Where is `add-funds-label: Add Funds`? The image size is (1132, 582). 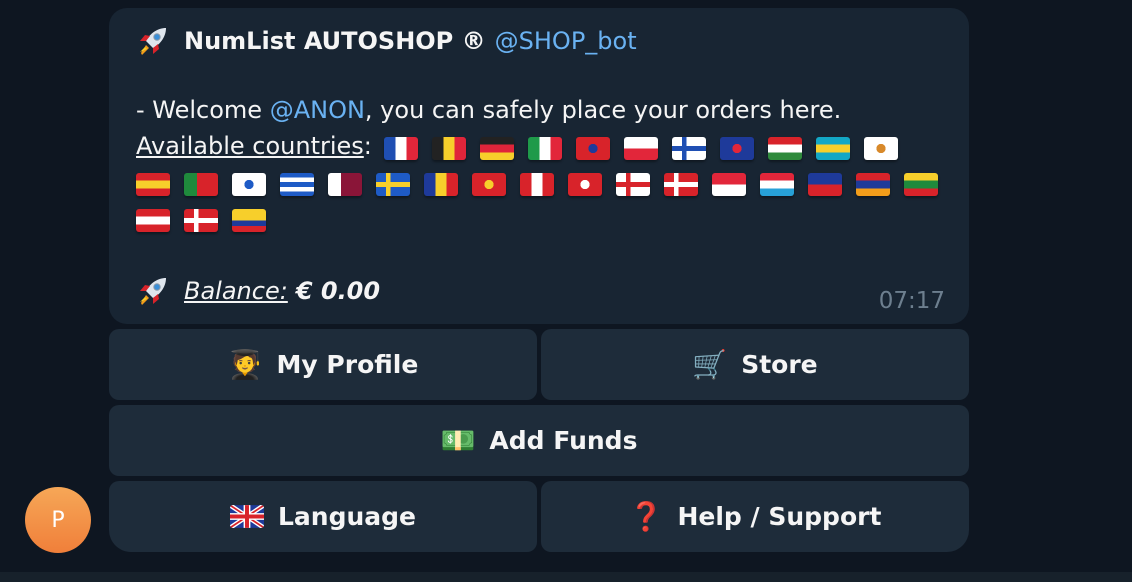
add-funds-label: Add Funds is located at coordinates (563, 440).